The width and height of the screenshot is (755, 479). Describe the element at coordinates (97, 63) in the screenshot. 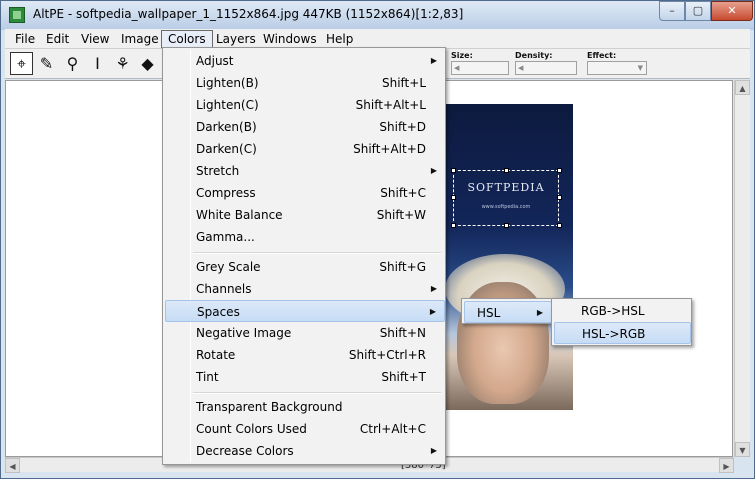

I see `text-cursor-tool-icon: I` at that location.